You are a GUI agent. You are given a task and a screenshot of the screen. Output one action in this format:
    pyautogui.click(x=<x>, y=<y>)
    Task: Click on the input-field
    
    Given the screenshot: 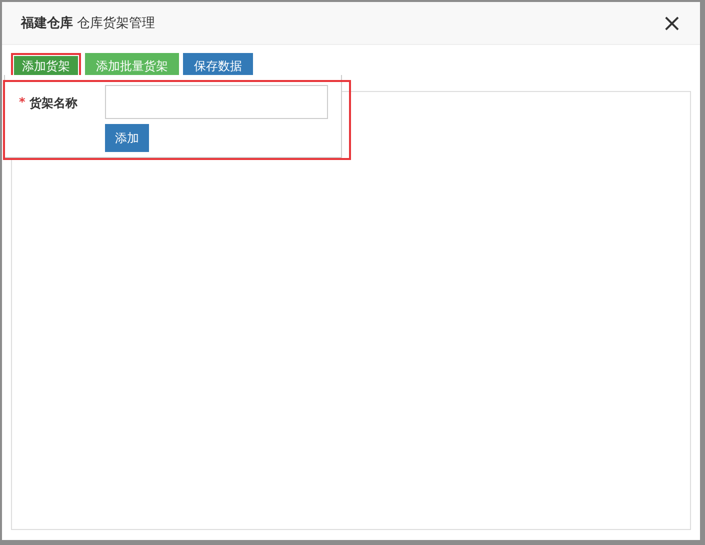 What is the action you would take?
    pyautogui.click(x=216, y=102)
    